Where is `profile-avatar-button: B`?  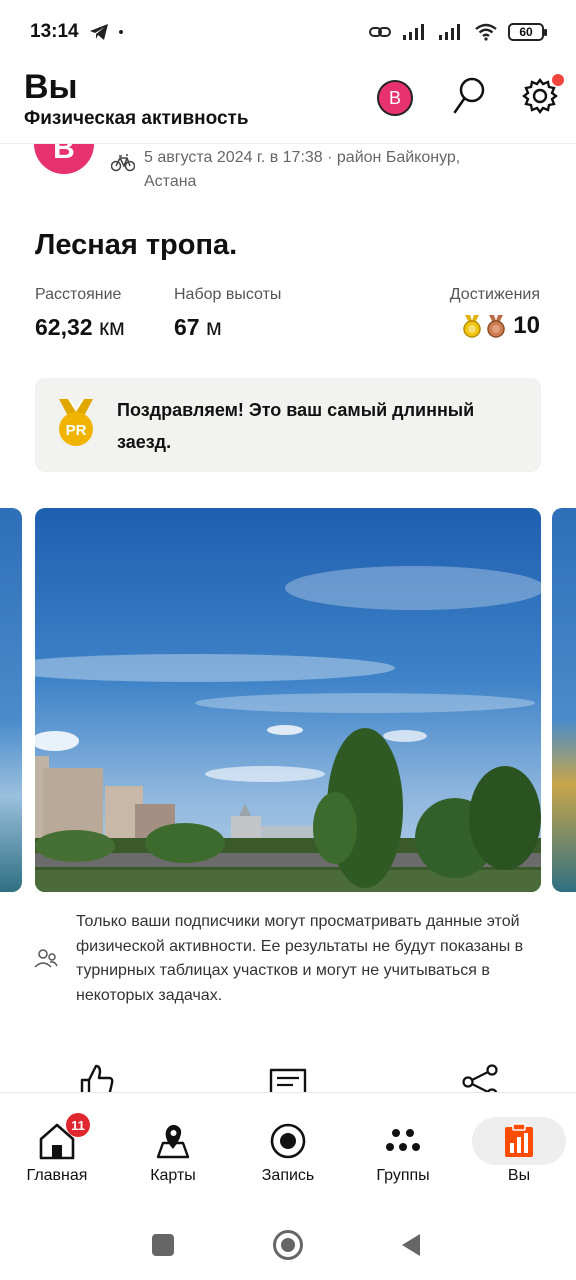 profile-avatar-button: B is located at coordinates (395, 98).